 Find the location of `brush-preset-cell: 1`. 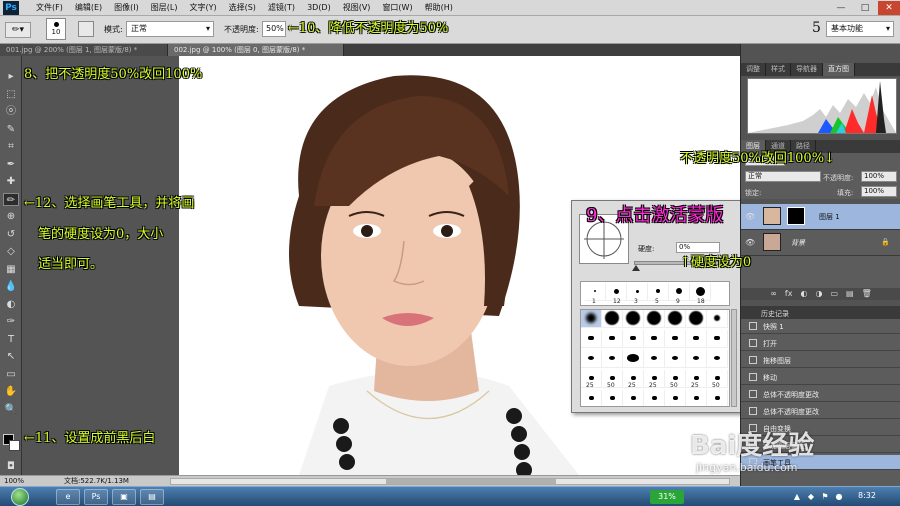

brush-preset-cell: 1 is located at coordinates (595, 294).